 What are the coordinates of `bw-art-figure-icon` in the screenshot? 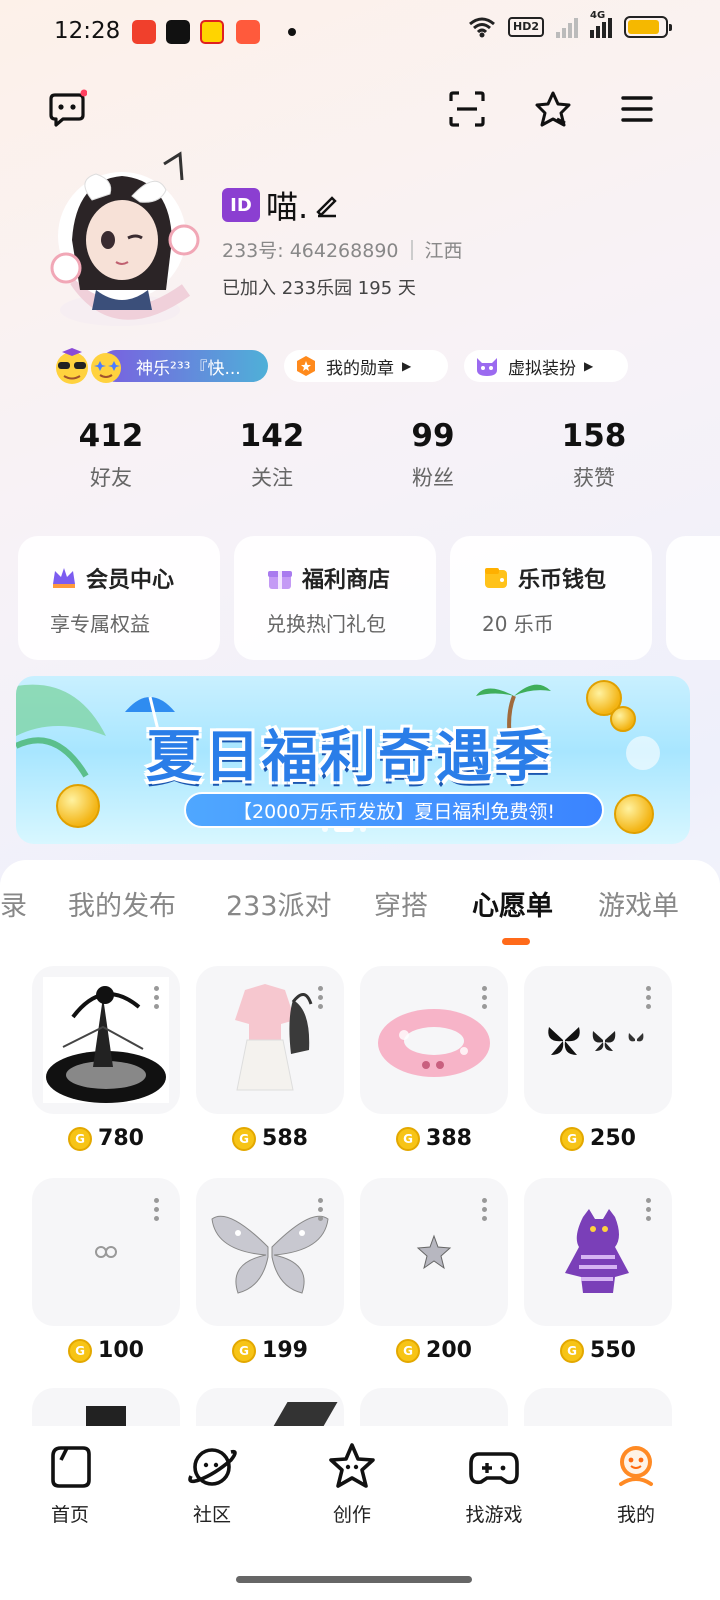 It's located at (106, 1040).